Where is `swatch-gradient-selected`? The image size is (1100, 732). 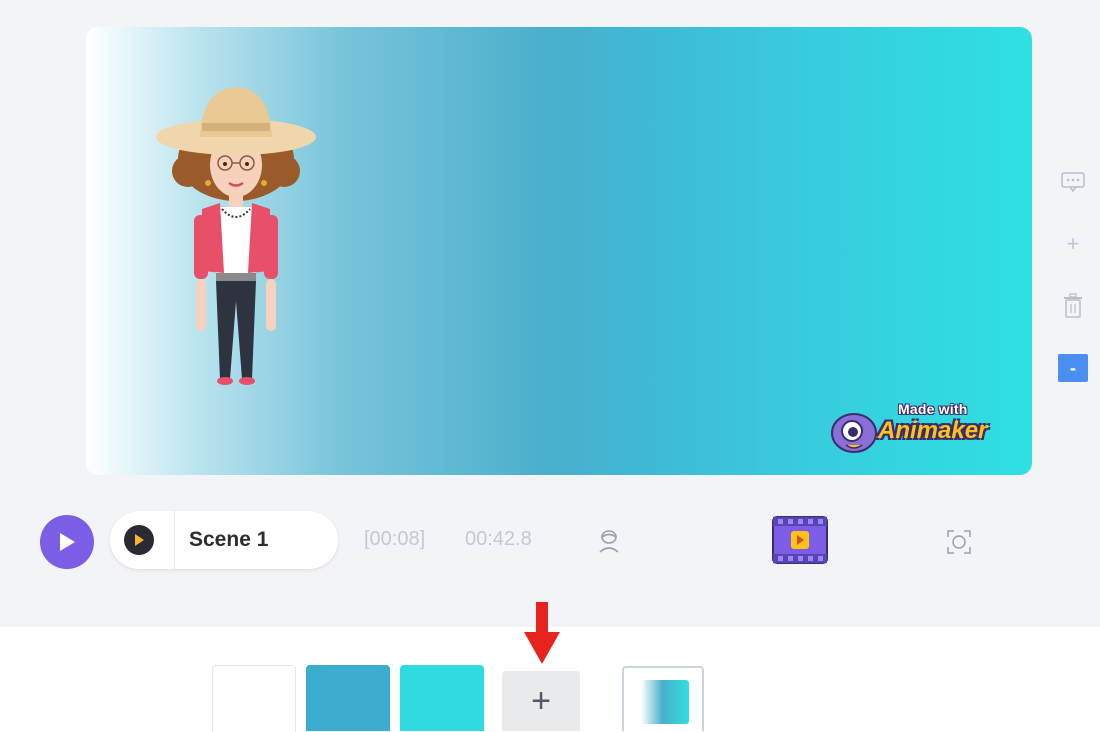
swatch-gradient-selected is located at coordinates (663, 698).